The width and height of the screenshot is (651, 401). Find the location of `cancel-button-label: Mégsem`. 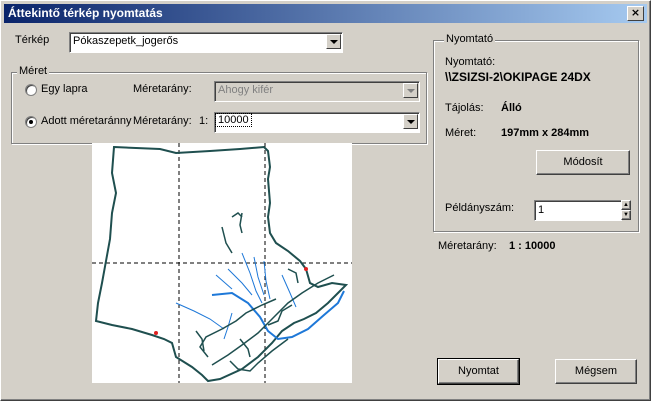

cancel-button-label: Mégsem is located at coordinates (596, 371).